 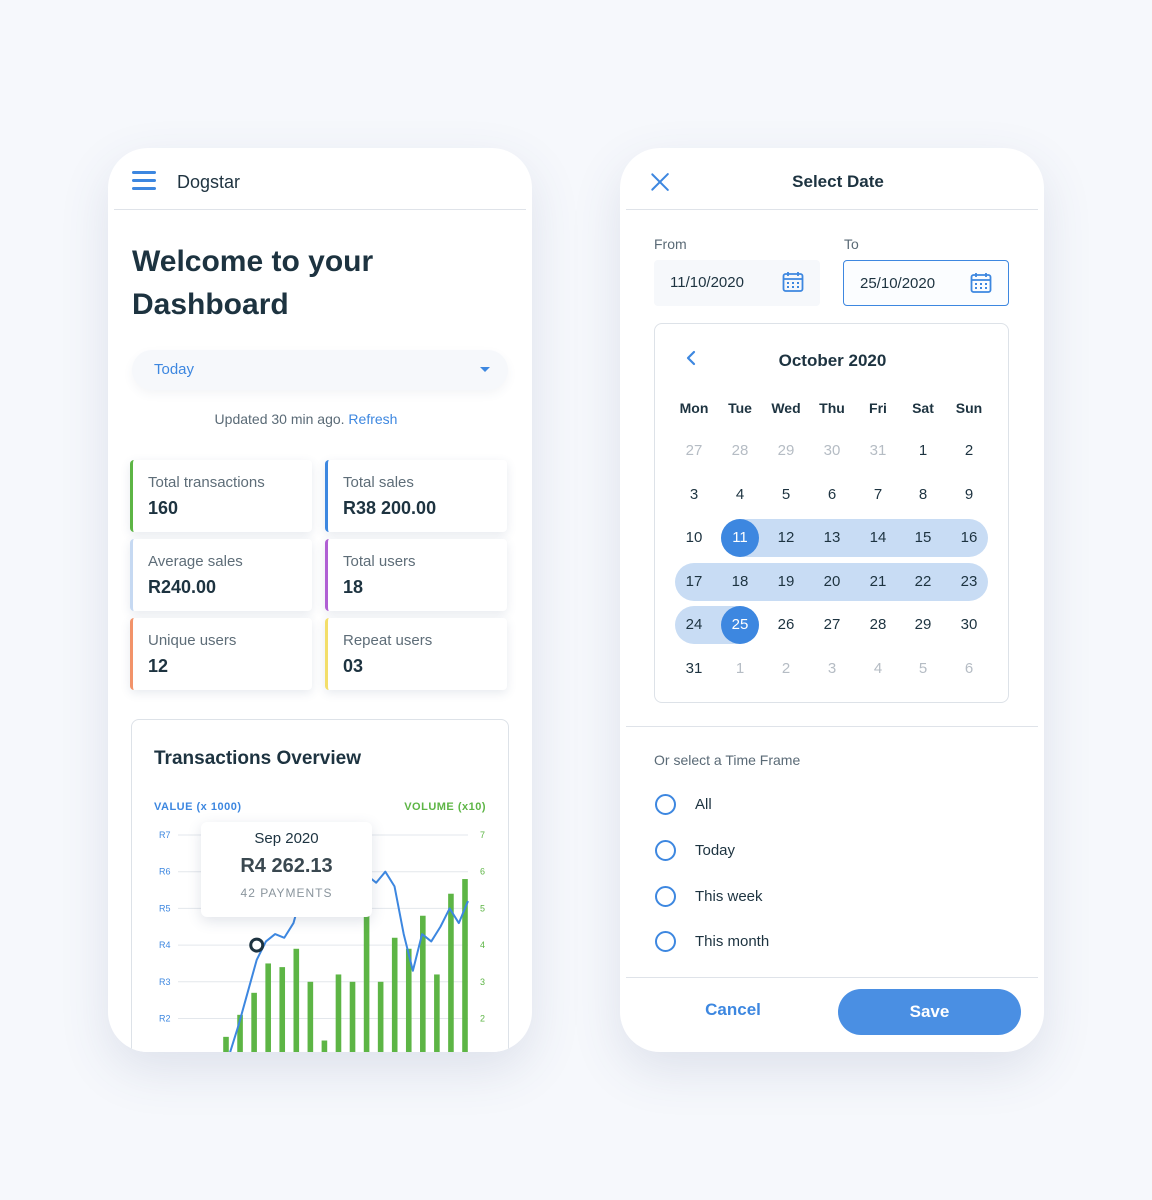 What do you see at coordinates (165, 945) in the screenshot?
I see `left-tick-label: R4` at bounding box center [165, 945].